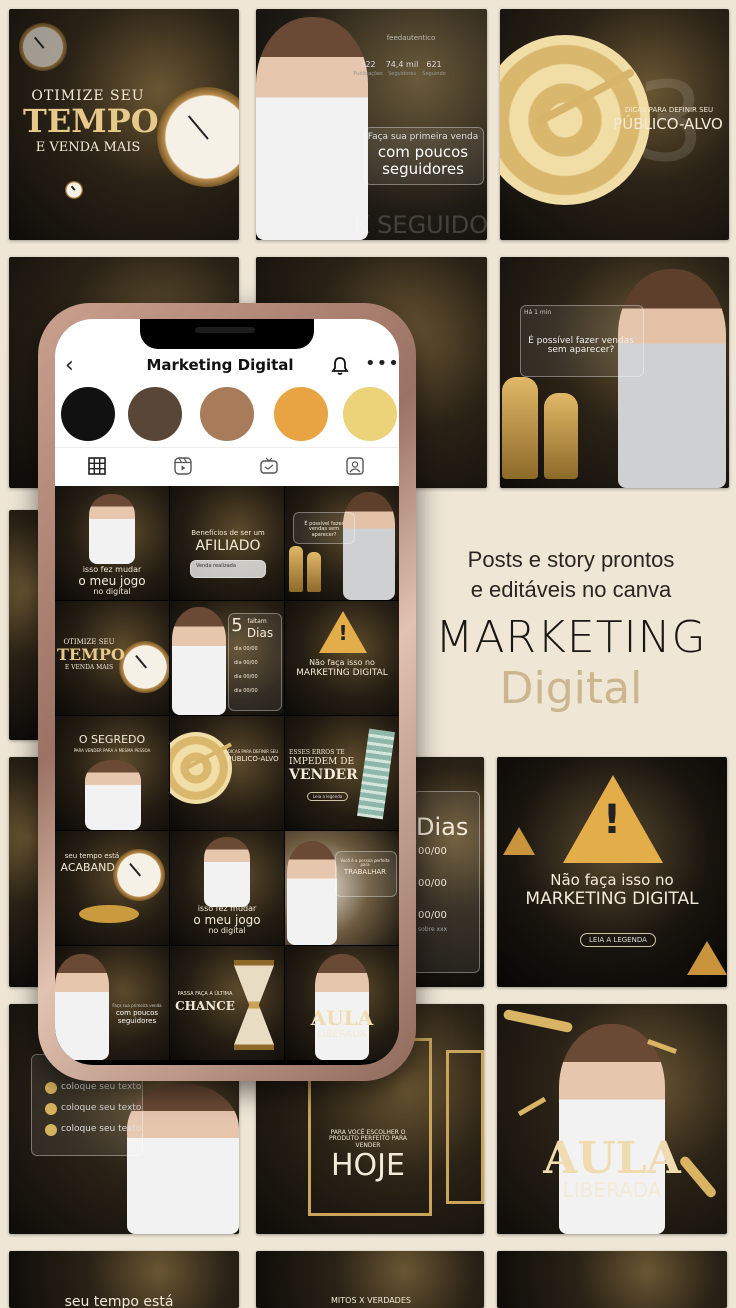 Image resolution: width=736 pixels, height=1308 pixels. I want to click on post-5-i4: dia 00/00, so click(246, 691).